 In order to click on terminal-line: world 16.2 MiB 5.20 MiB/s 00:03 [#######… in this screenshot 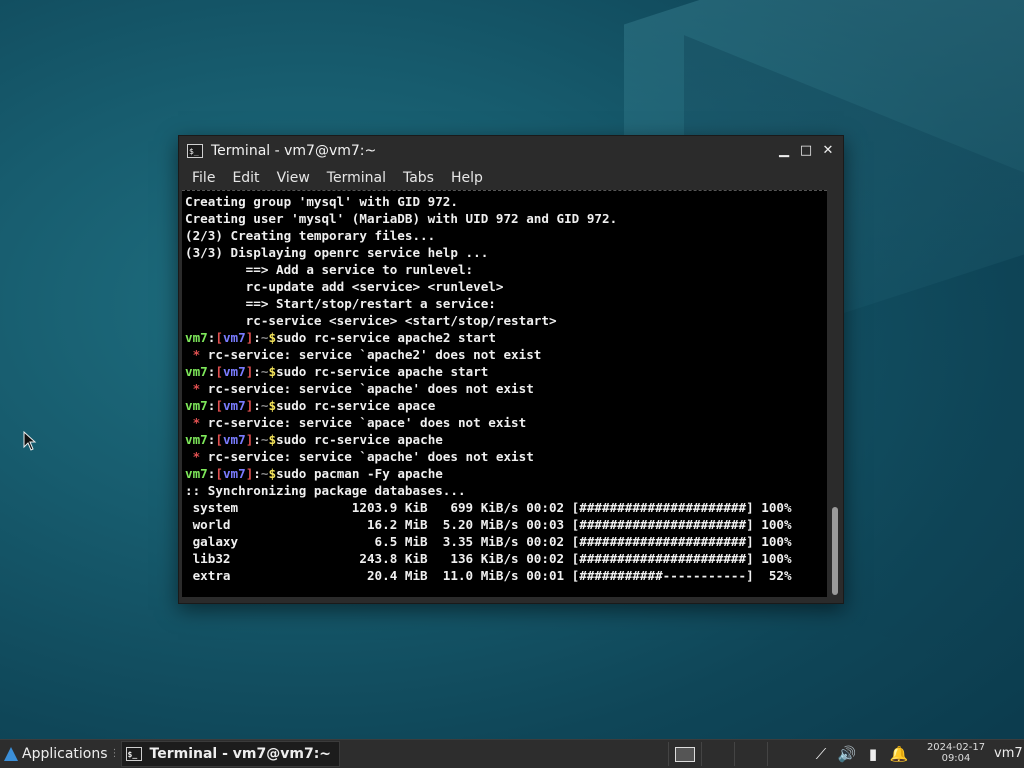, I will do `click(488, 524)`.